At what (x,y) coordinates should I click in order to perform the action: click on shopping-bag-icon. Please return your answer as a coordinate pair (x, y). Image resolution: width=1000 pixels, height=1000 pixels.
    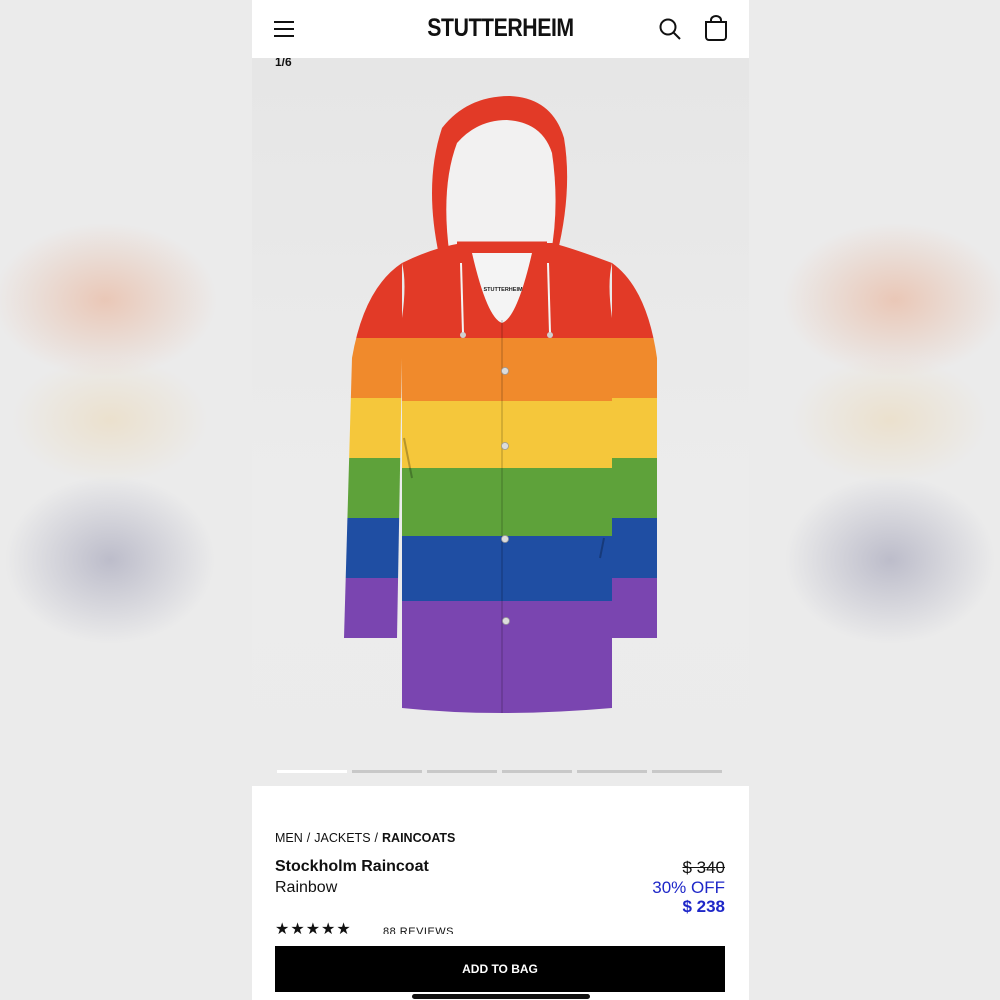
    Looking at the image, I should click on (716, 28).